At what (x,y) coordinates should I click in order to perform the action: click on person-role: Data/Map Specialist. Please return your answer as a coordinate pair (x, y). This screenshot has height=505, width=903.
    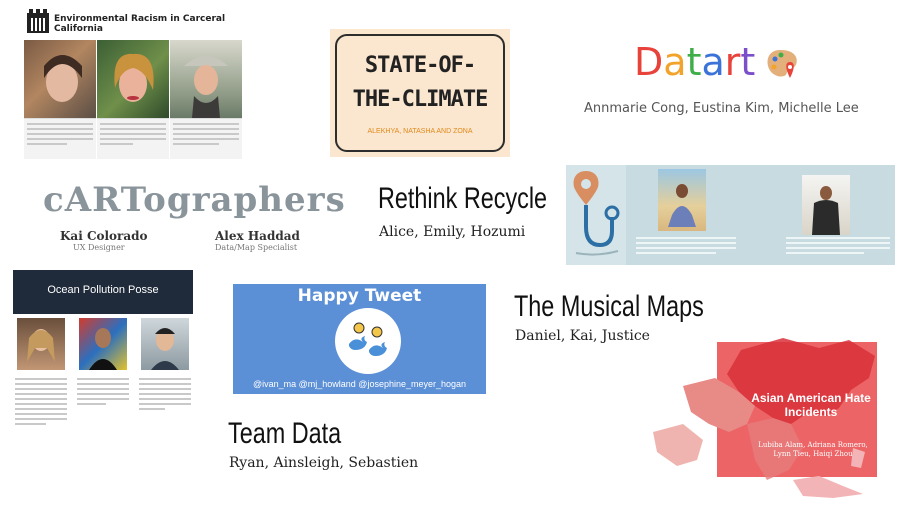
    Looking at the image, I should click on (256, 247).